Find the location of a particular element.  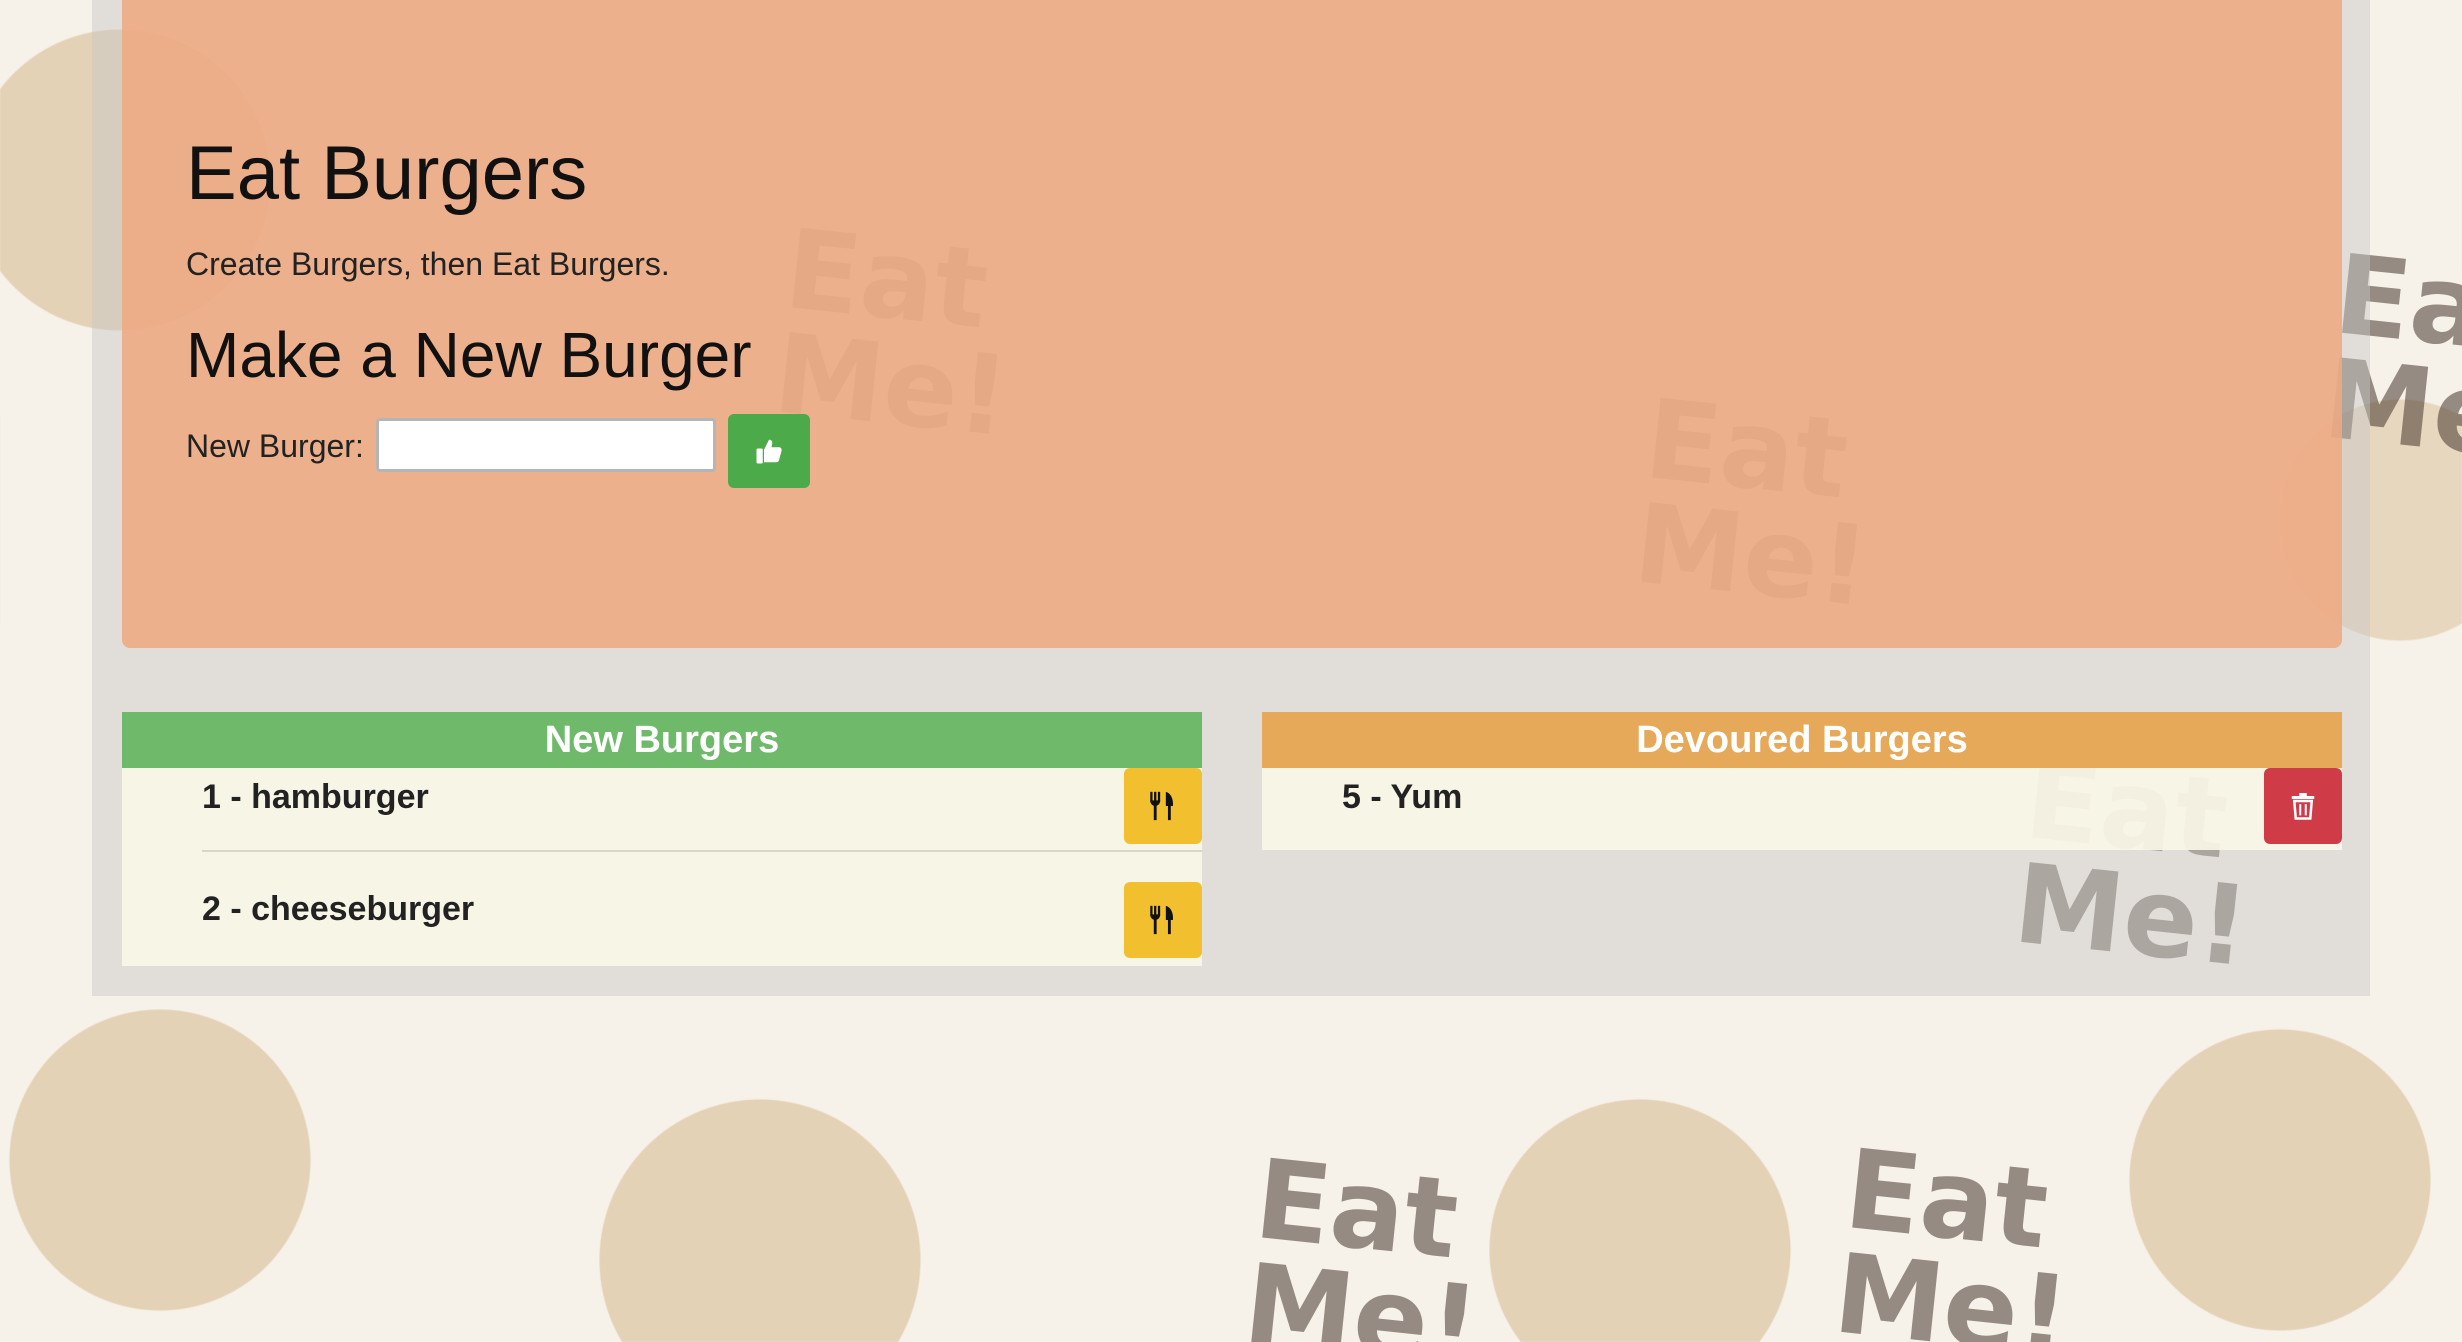

page-title: Eat Burgers is located at coordinates (387, 173).